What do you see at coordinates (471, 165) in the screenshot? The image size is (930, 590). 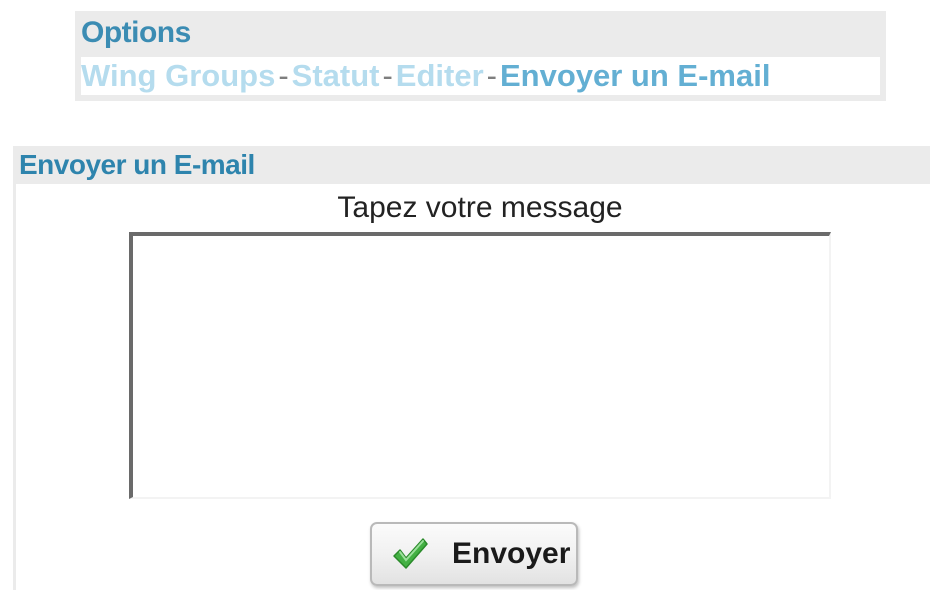 I see `email-panel-header: Envoyer un E-mail` at bounding box center [471, 165].